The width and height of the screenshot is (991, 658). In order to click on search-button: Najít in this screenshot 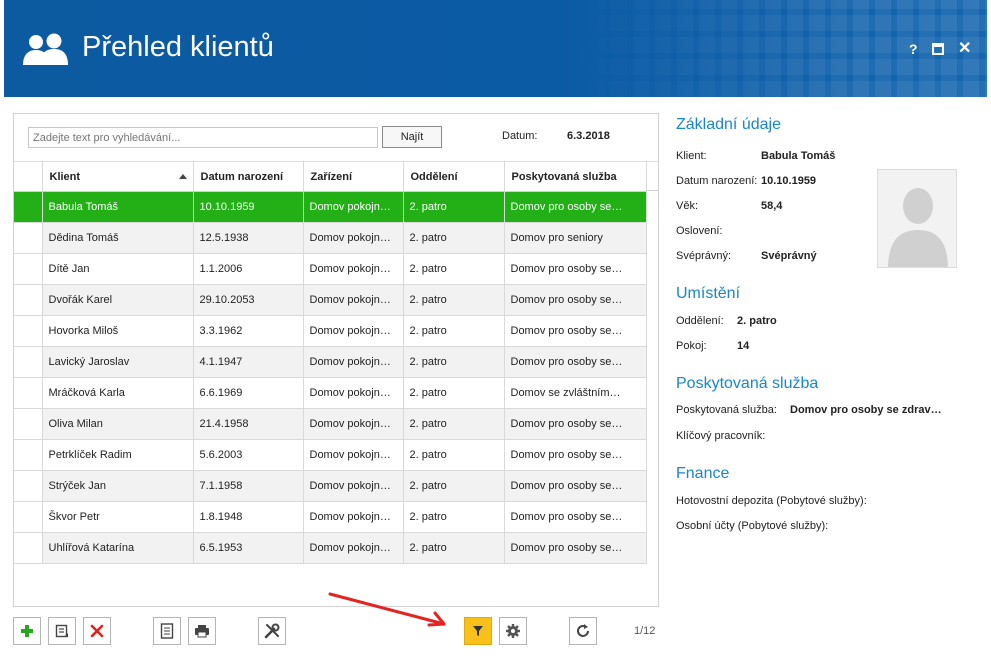, I will do `click(412, 137)`.